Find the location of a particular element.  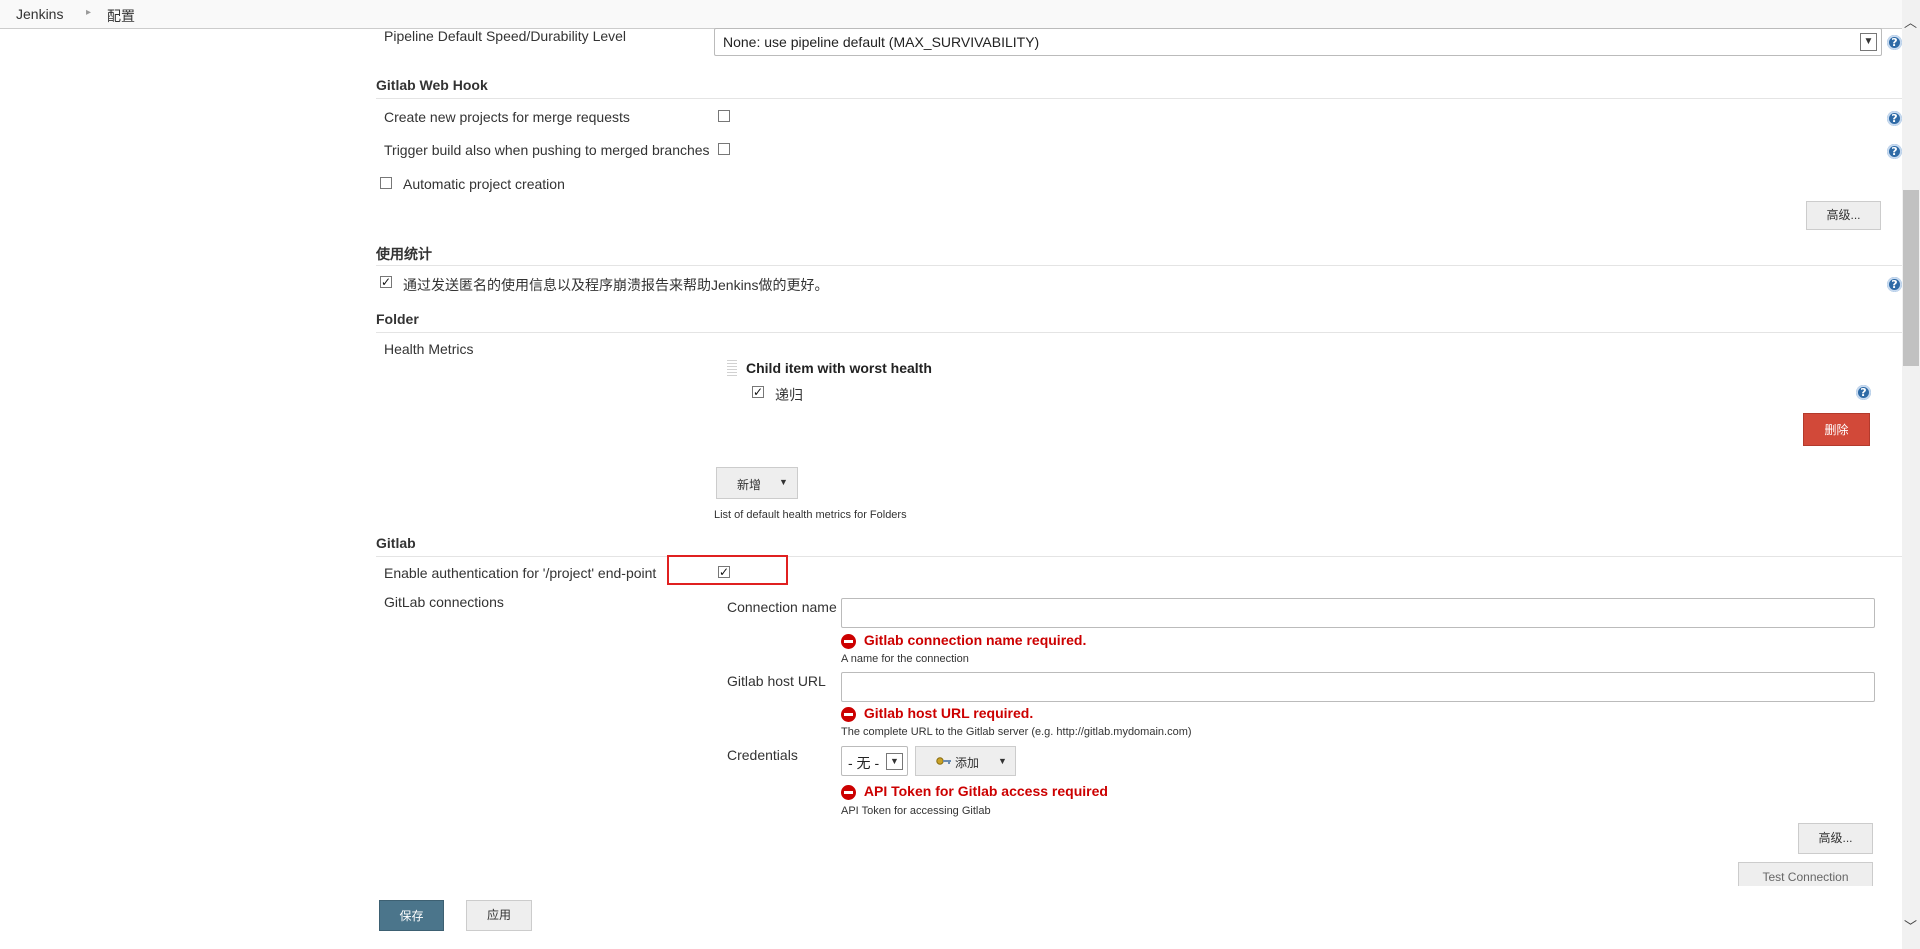

recursive-checkbox: ✓ is located at coordinates (758, 392).